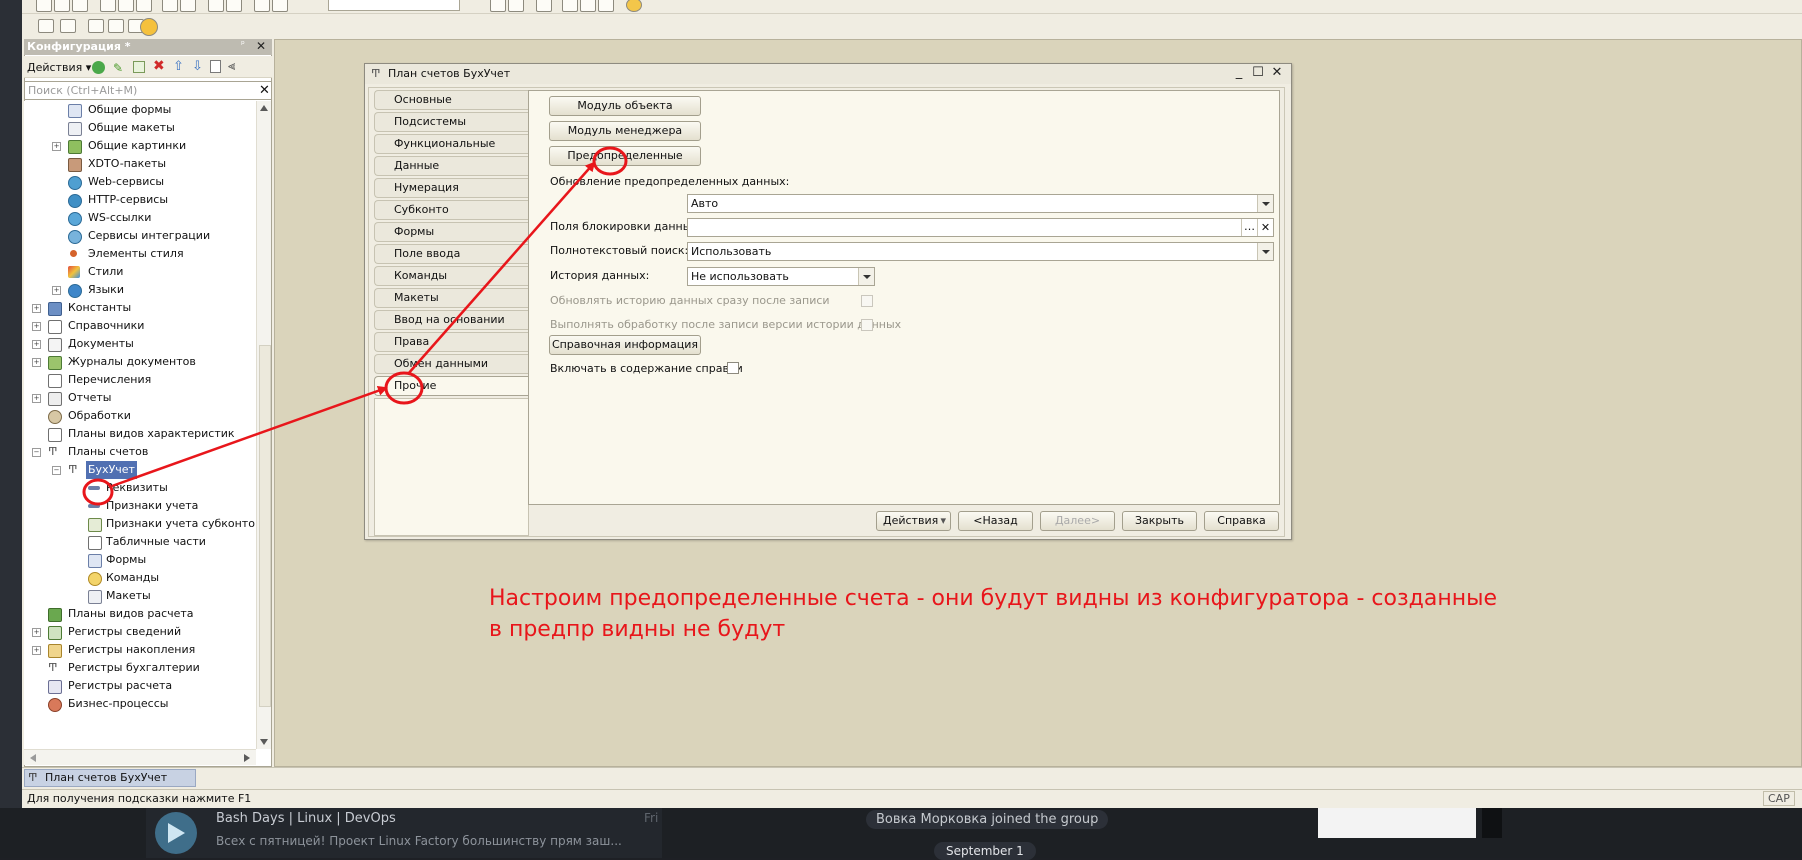 The image size is (1802, 860). I want to click on tree-item-document-journals: + Журналы документов, so click(140, 362).